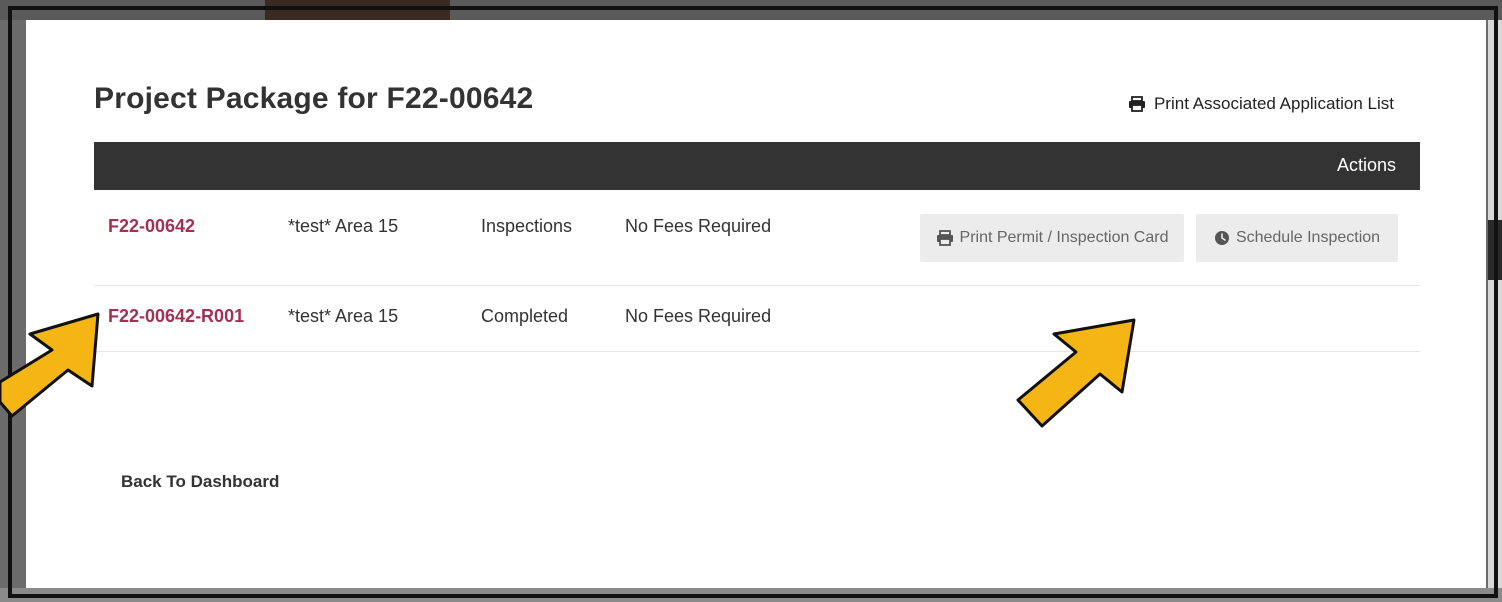 This screenshot has width=1502, height=602. Describe the element at coordinates (176, 316) in the screenshot. I see `application-link: F22-00642-R001` at that location.